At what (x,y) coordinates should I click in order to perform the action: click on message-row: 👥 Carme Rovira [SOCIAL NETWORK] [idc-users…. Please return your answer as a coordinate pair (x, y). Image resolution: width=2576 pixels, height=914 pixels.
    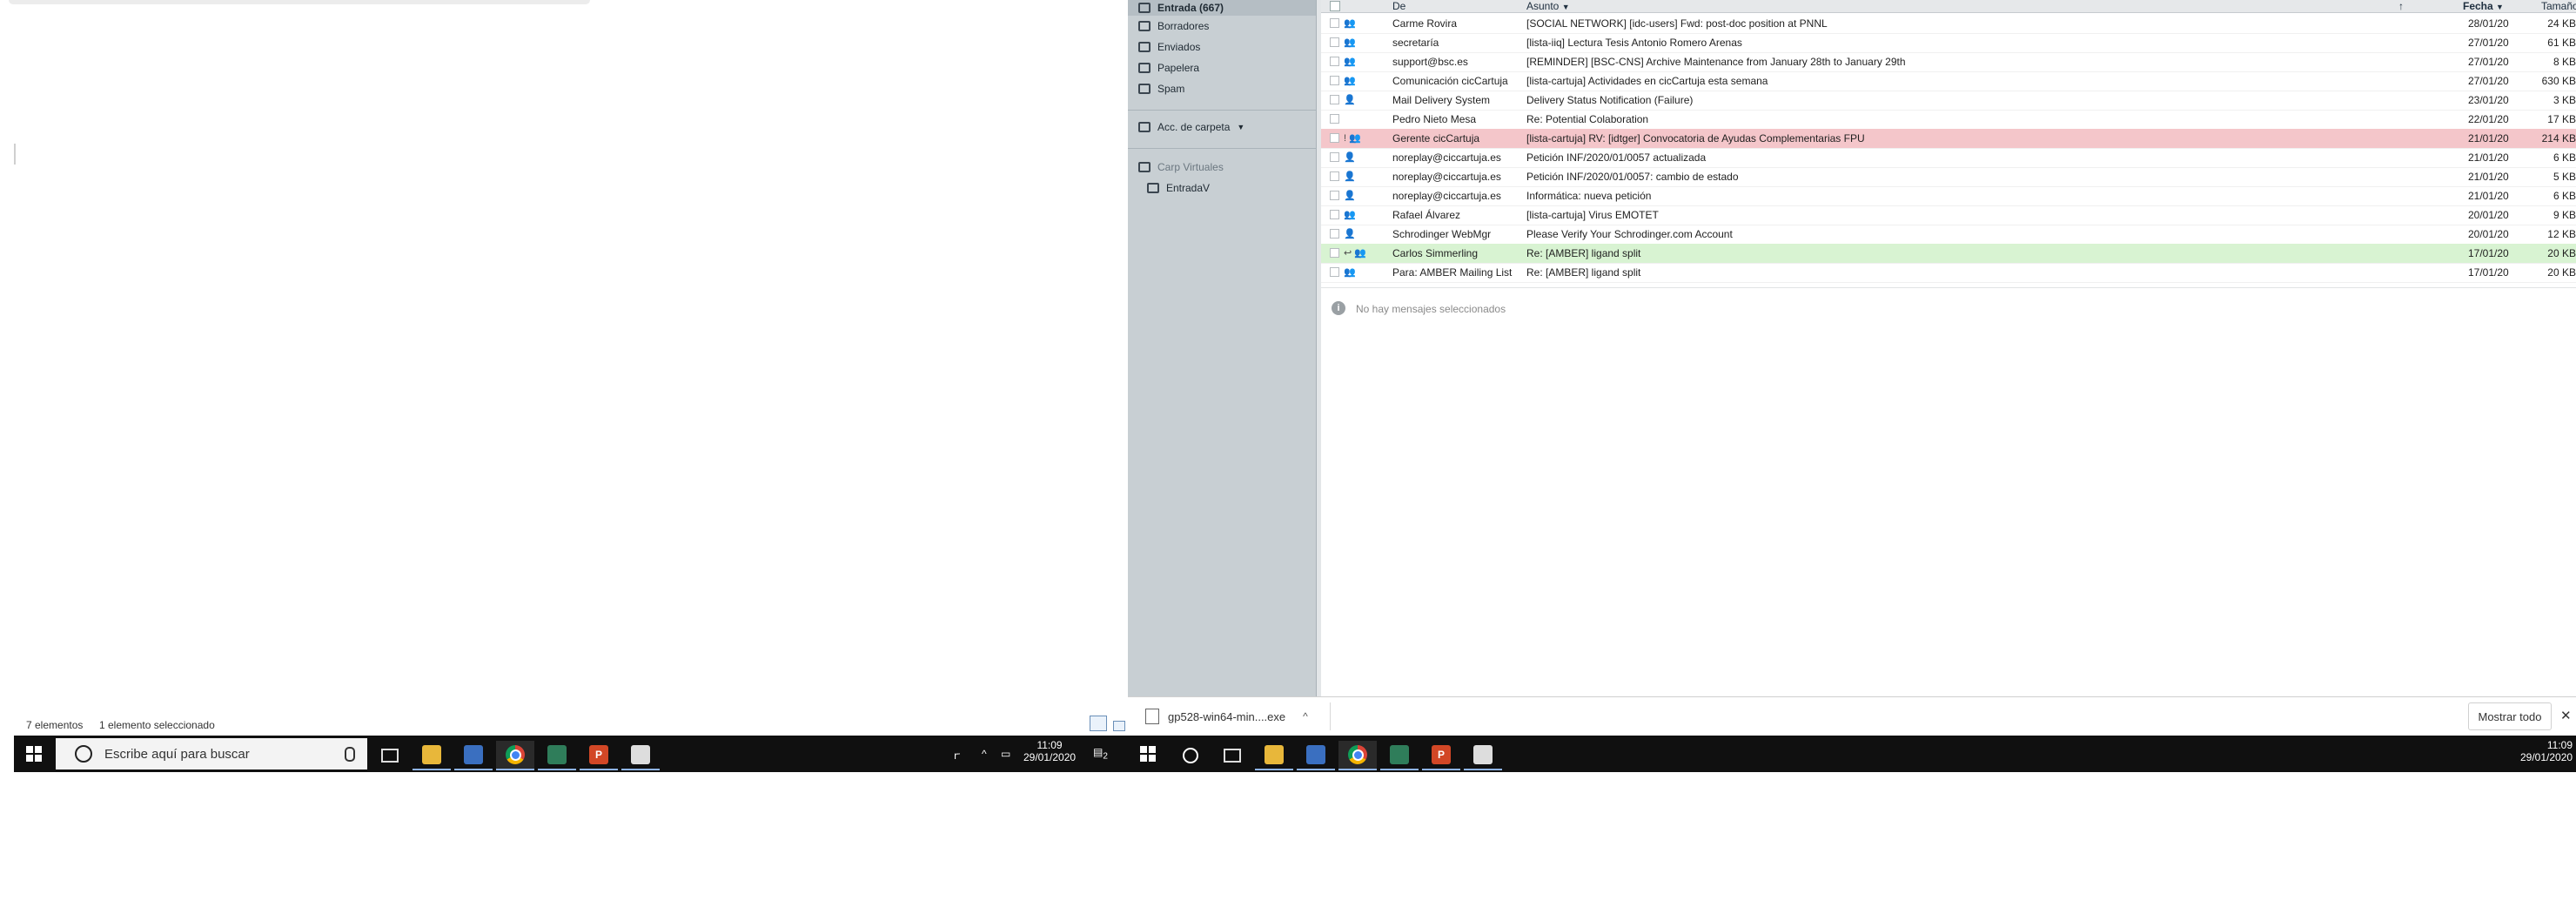
    Looking at the image, I should click on (1949, 24).